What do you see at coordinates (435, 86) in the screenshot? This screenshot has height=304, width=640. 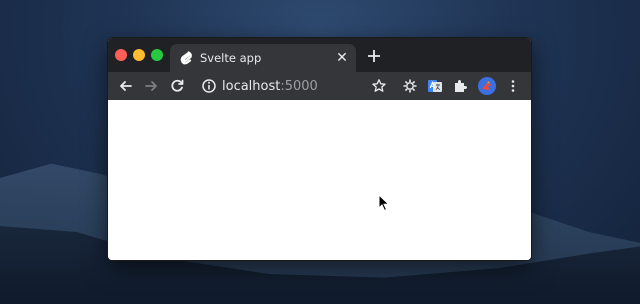 I see `translate-extension-icon` at bounding box center [435, 86].